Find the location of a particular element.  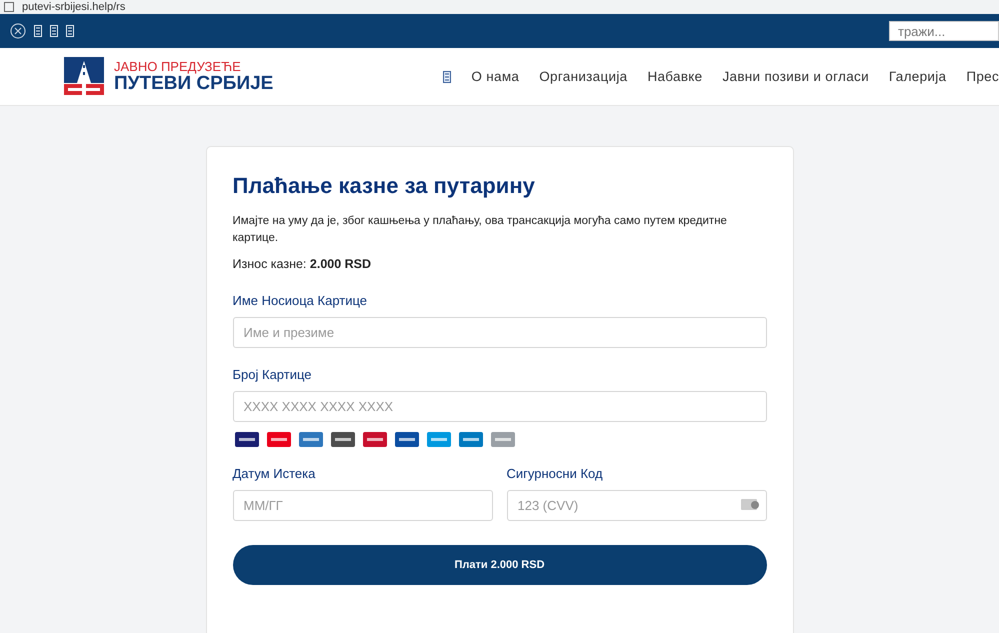

card-icon is located at coordinates (749, 505).